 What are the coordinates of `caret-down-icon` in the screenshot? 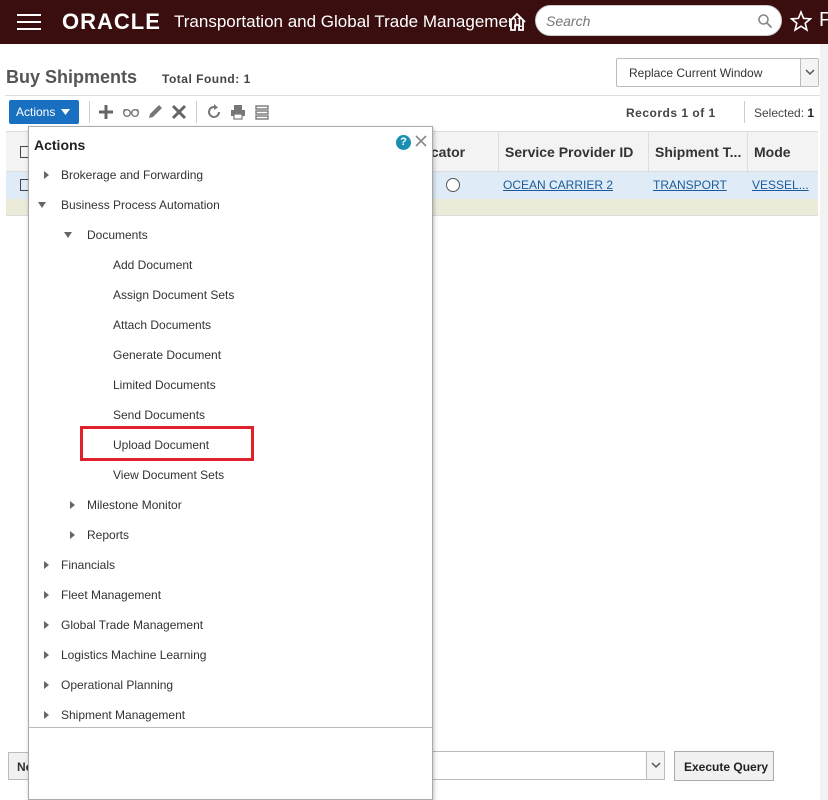 It's located at (65, 112).